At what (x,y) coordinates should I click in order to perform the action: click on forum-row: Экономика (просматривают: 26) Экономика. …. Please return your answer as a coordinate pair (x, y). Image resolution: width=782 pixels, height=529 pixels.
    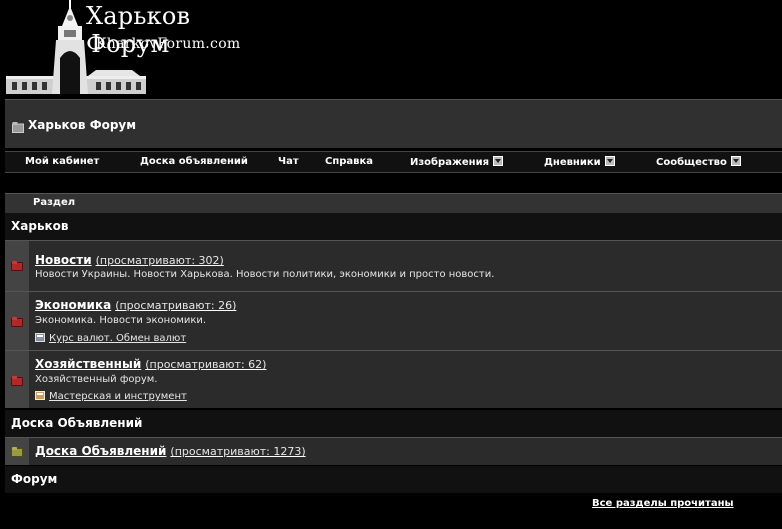
    Looking at the image, I should click on (393, 320).